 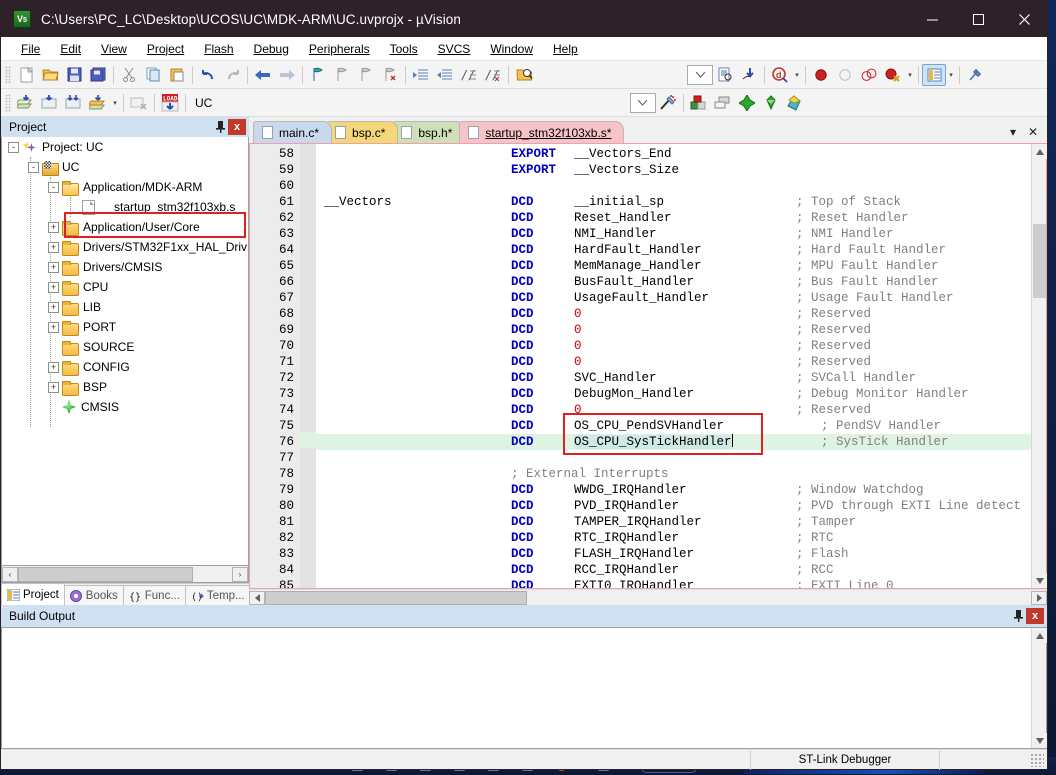 What do you see at coordinates (642, 102) in the screenshot?
I see `target-combo-dropdown` at bounding box center [642, 102].